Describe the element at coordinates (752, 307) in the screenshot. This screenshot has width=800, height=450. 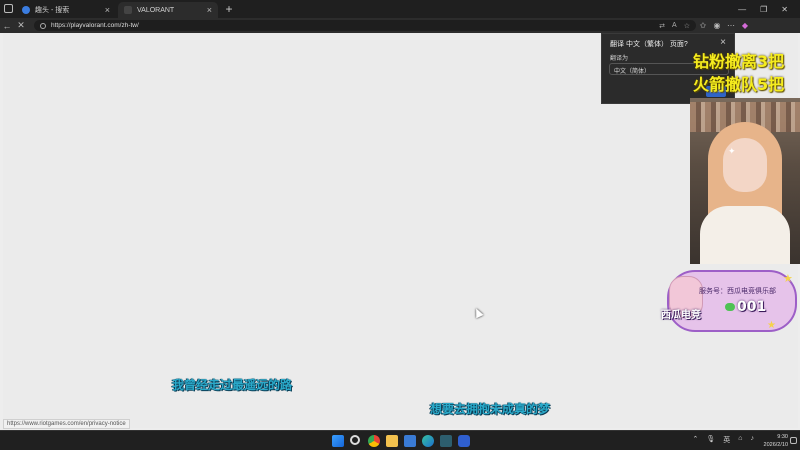
I see `badge-number: 001` at that location.